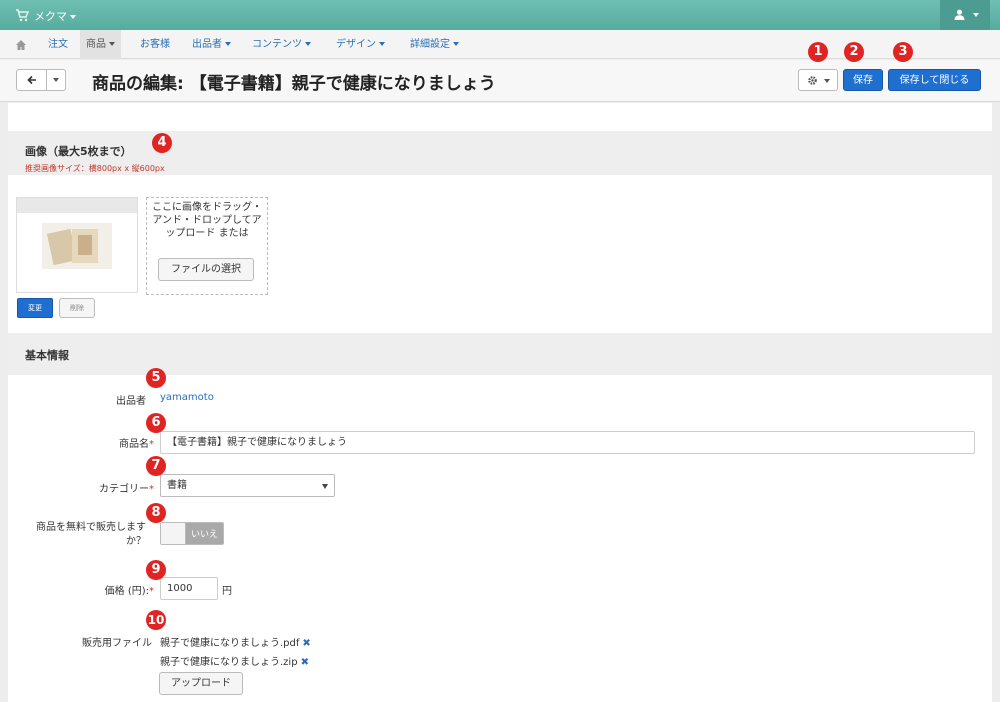 Image resolution: width=1000 pixels, height=702 pixels. What do you see at coordinates (77, 308) in the screenshot?
I see `delete-image-button: 削除` at bounding box center [77, 308].